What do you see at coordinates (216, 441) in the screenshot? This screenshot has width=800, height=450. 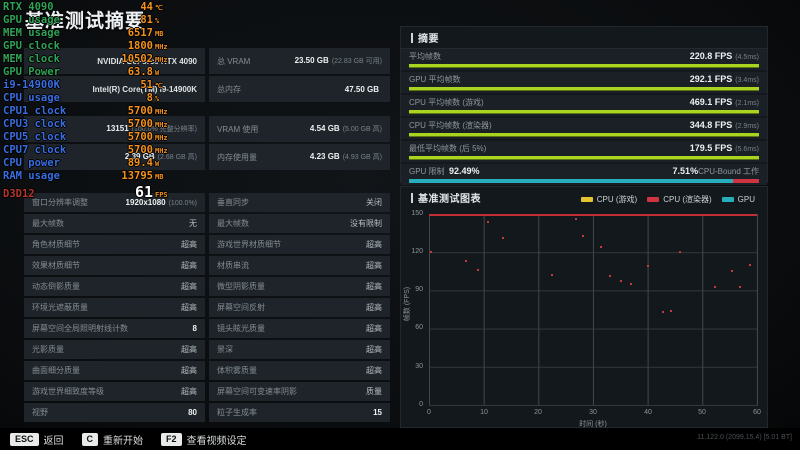 I see `keycap-action-label: 查看视频设定` at bounding box center [216, 441].